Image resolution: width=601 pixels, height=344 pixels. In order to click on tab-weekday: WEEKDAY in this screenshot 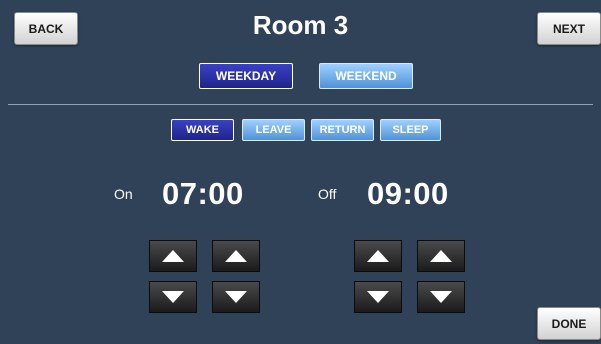, I will do `click(246, 76)`.